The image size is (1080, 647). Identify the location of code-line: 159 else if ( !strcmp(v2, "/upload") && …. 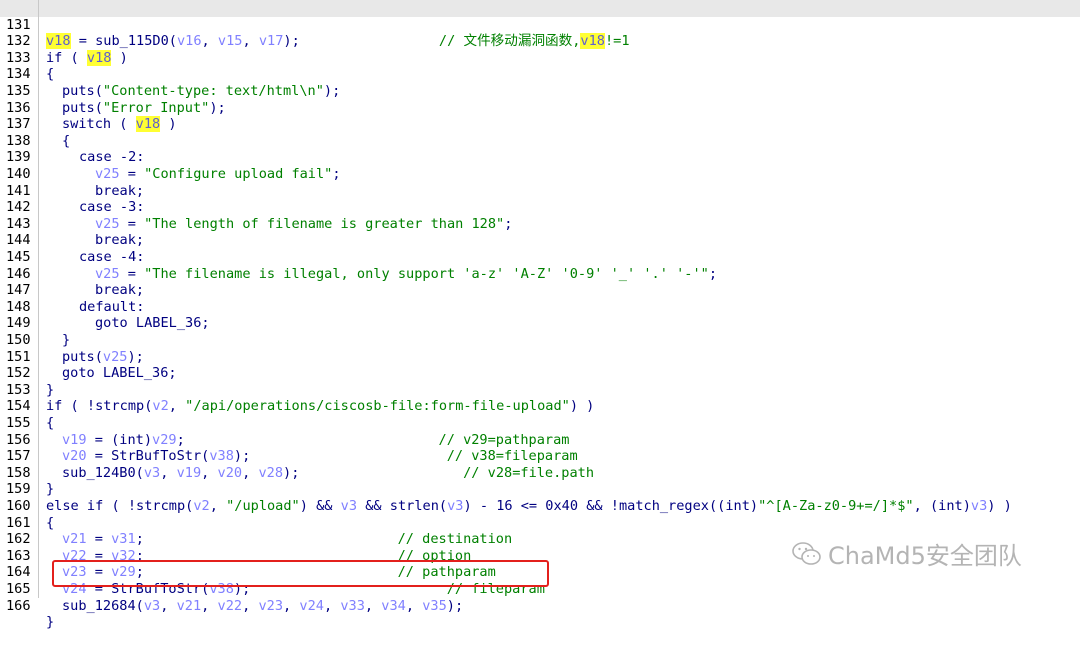
(540, 489).